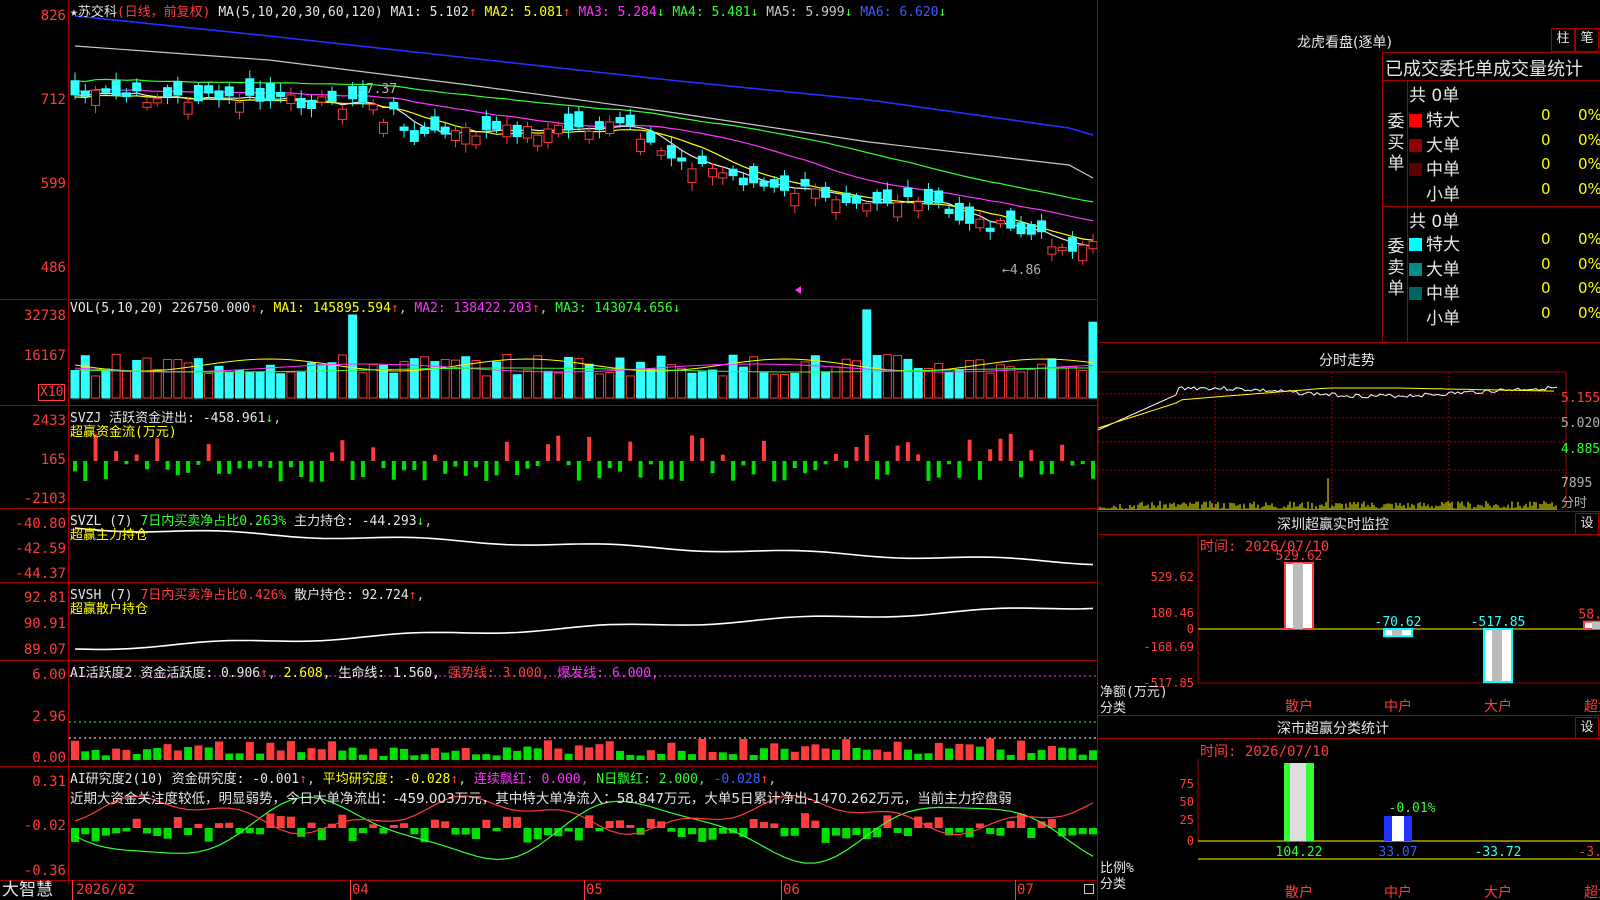 The image size is (1600, 900). I want to click on sell-order-label: 委卖单, so click(1396, 268).